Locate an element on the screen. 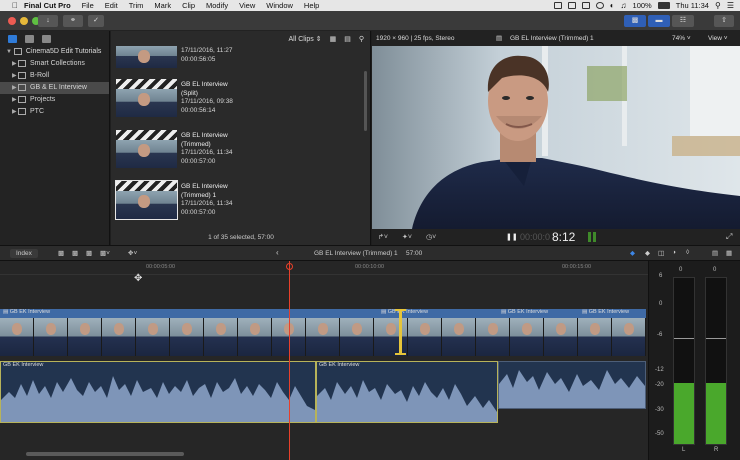 The image size is (740, 460). import-button: ↓ is located at coordinates (48, 21).